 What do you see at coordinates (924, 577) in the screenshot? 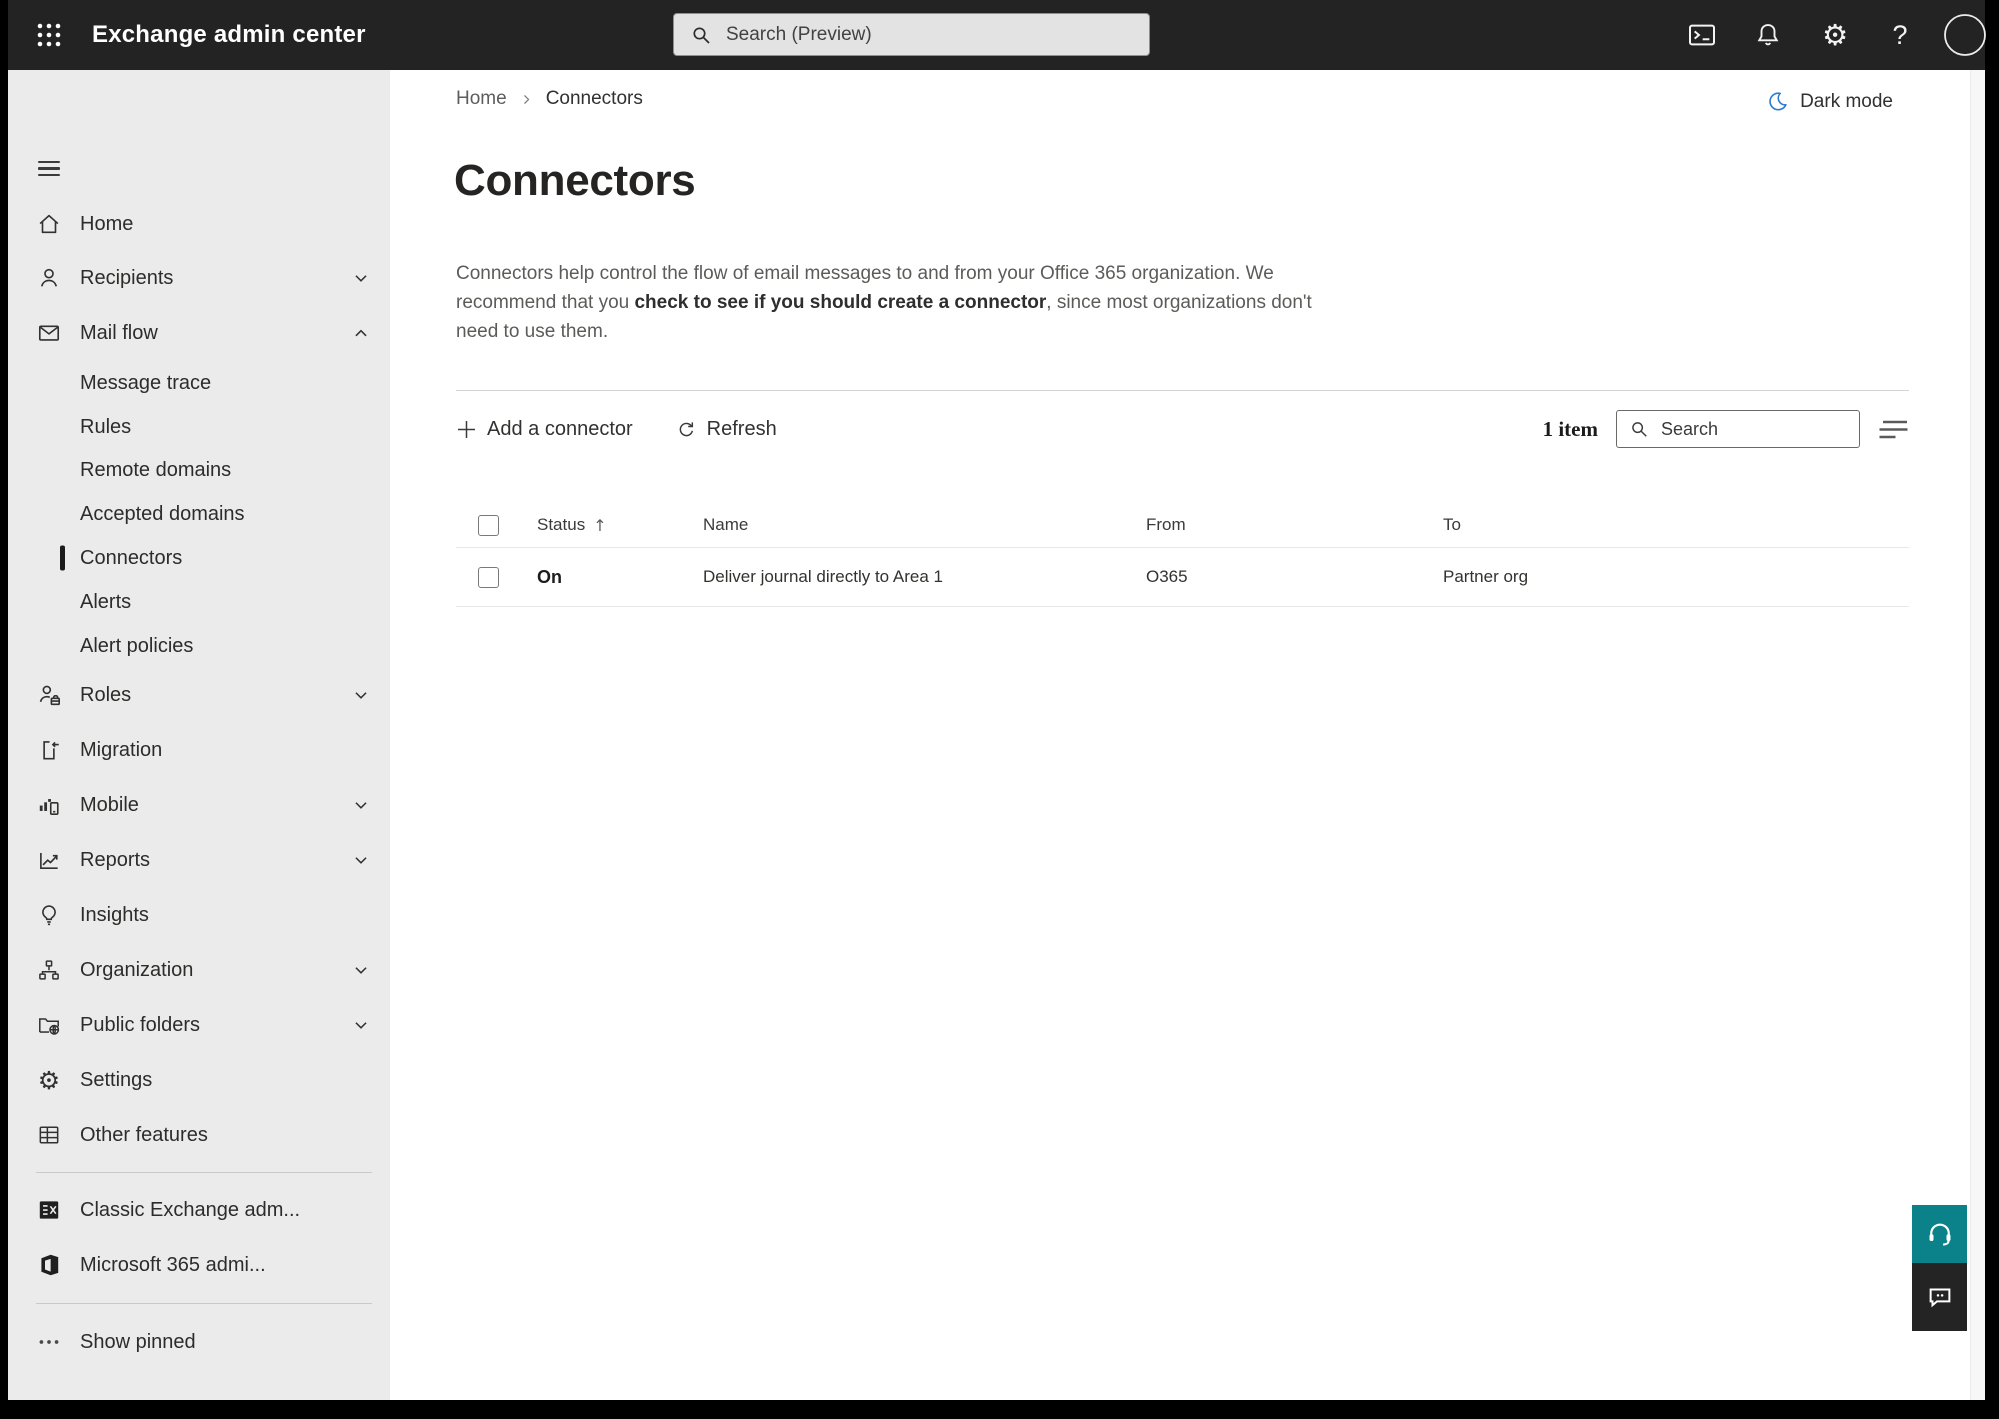
I see `row-name-link: Deliver journal directly to Area 1` at bounding box center [924, 577].